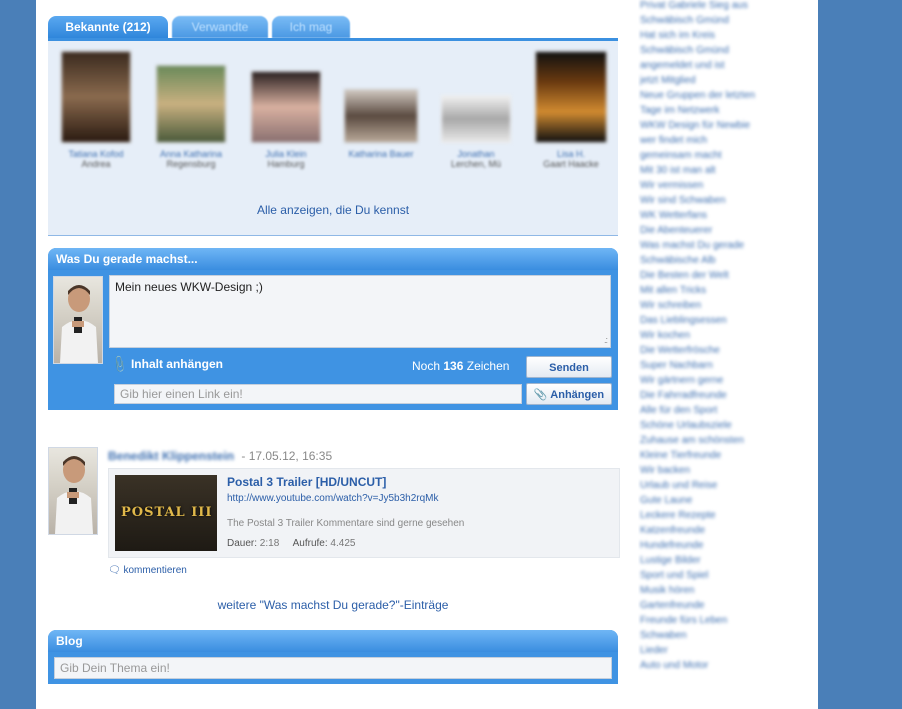  Describe the element at coordinates (725, 307) in the screenshot. I see `sidebar-line: Wir schreiben` at that location.